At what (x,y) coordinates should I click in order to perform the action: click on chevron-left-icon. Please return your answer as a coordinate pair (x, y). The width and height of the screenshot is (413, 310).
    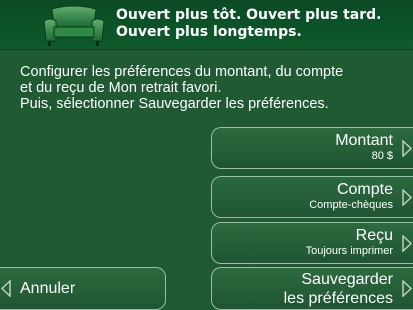
    Looking at the image, I should click on (6, 288).